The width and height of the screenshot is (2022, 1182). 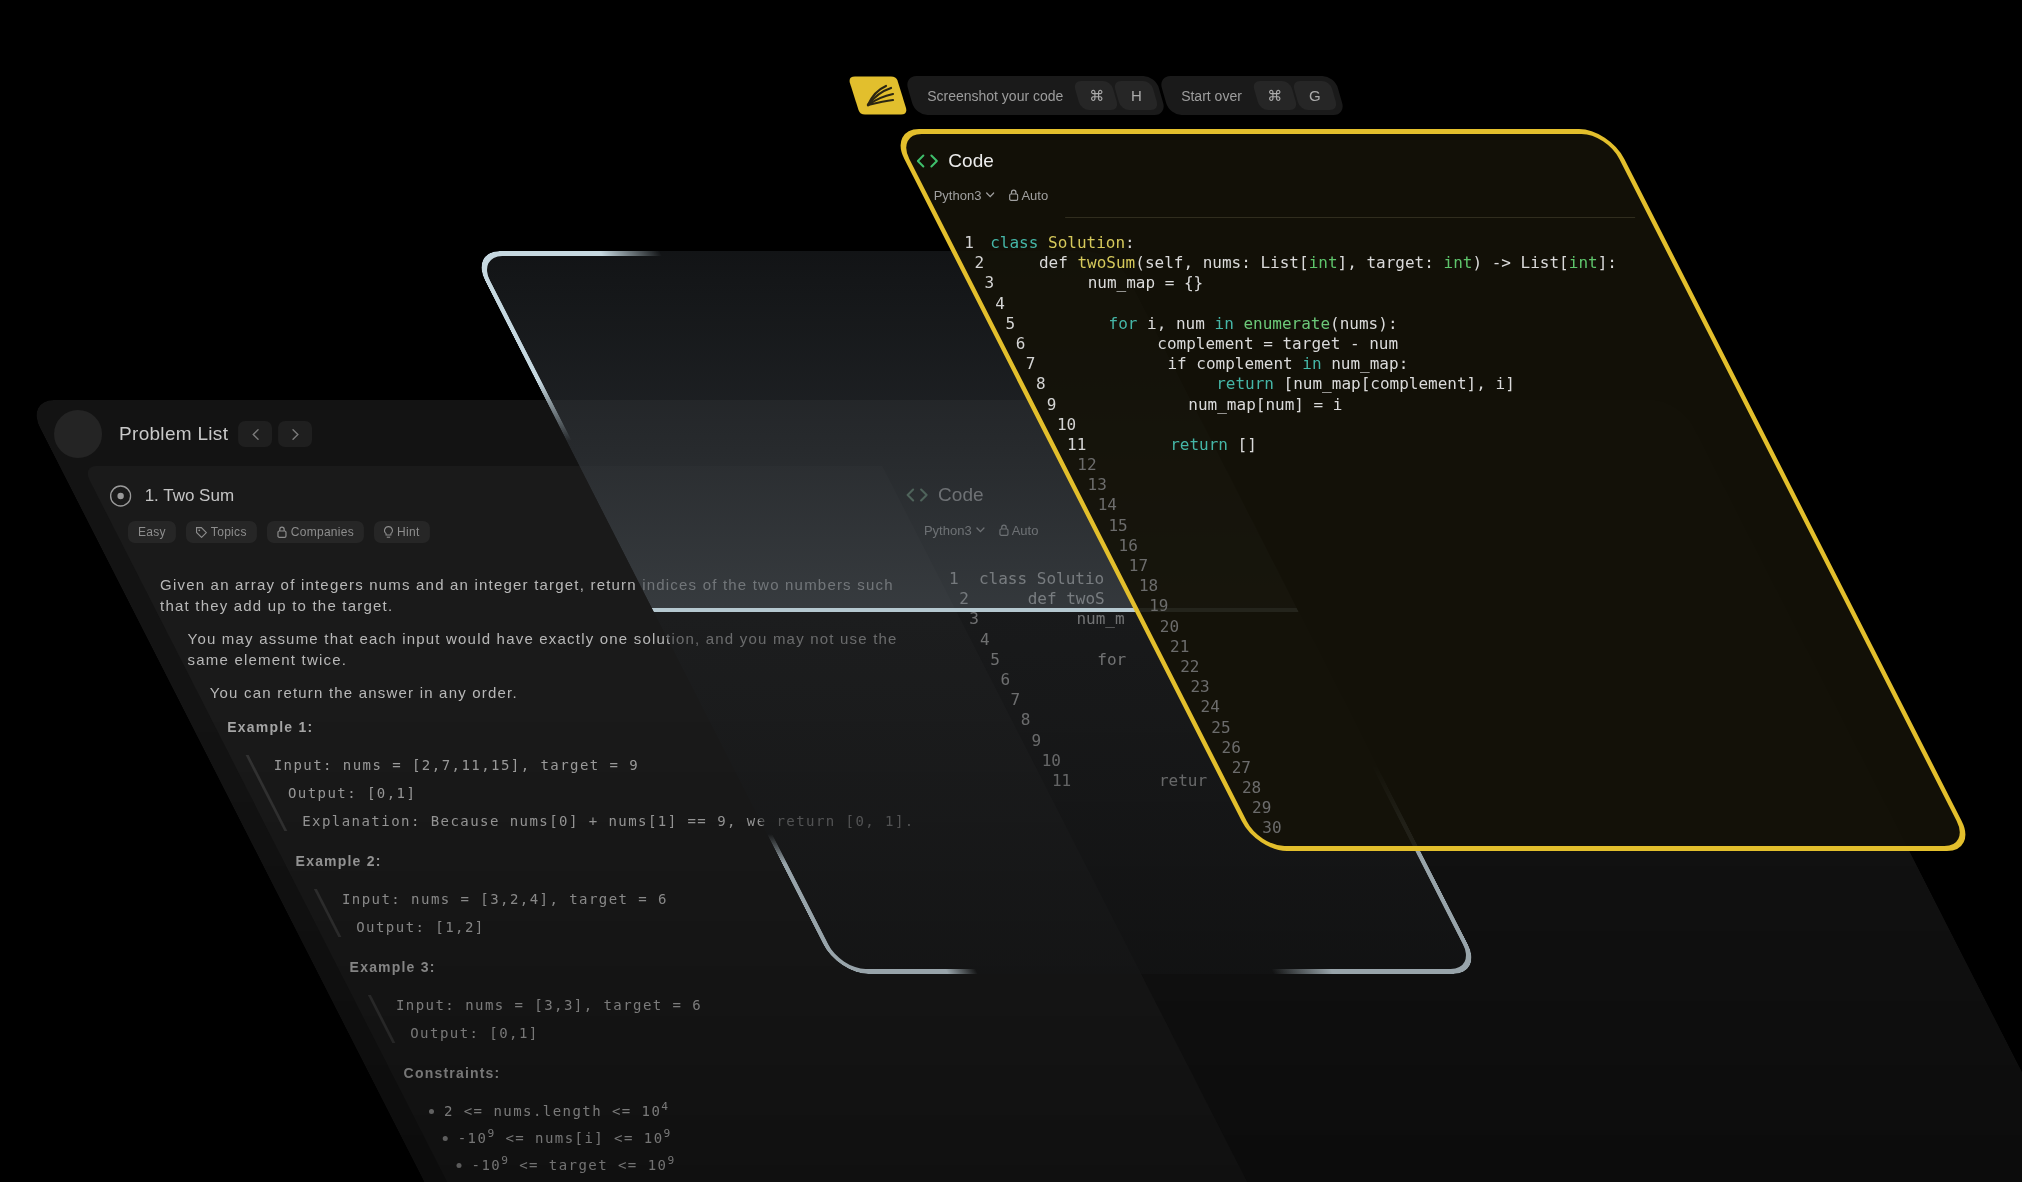 What do you see at coordinates (1159, 606) in the screenshot?
I see `line-number: 19` at bounding box center [1159, 606].